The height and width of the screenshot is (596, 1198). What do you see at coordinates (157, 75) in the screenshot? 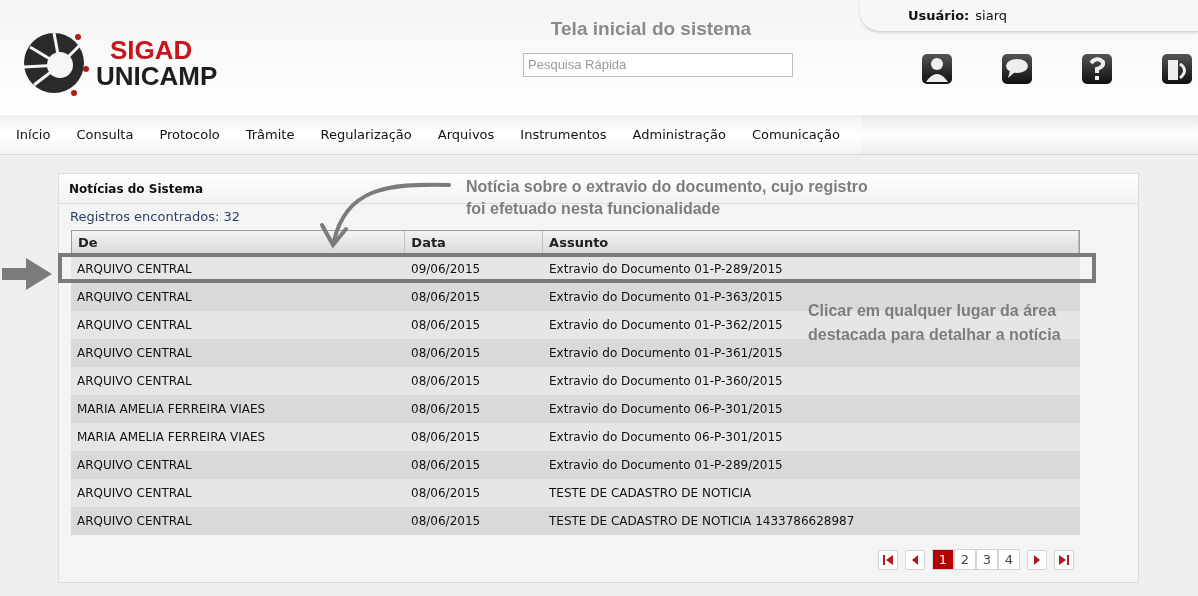
I see `logo-subtitle: UNICAMP` at bounding box center [157, 75].